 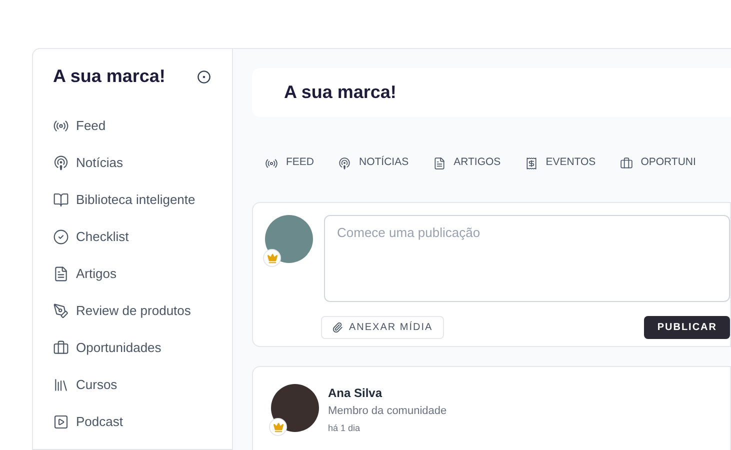 What do you see at coordinates (132, 422) in the screenshot?
I see `sidebar-item: Podcast` at bounding box center [132, 422].